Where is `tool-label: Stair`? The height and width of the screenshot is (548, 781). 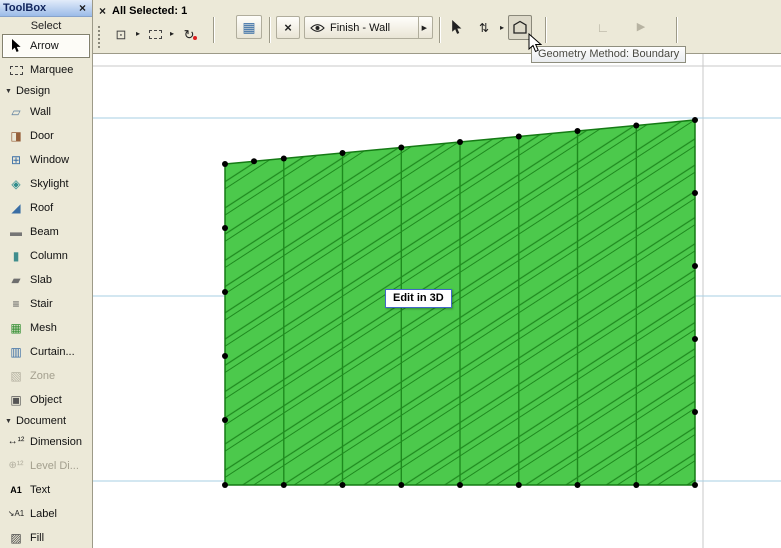 tool-label: Stair is located at coordinates (41, 304).